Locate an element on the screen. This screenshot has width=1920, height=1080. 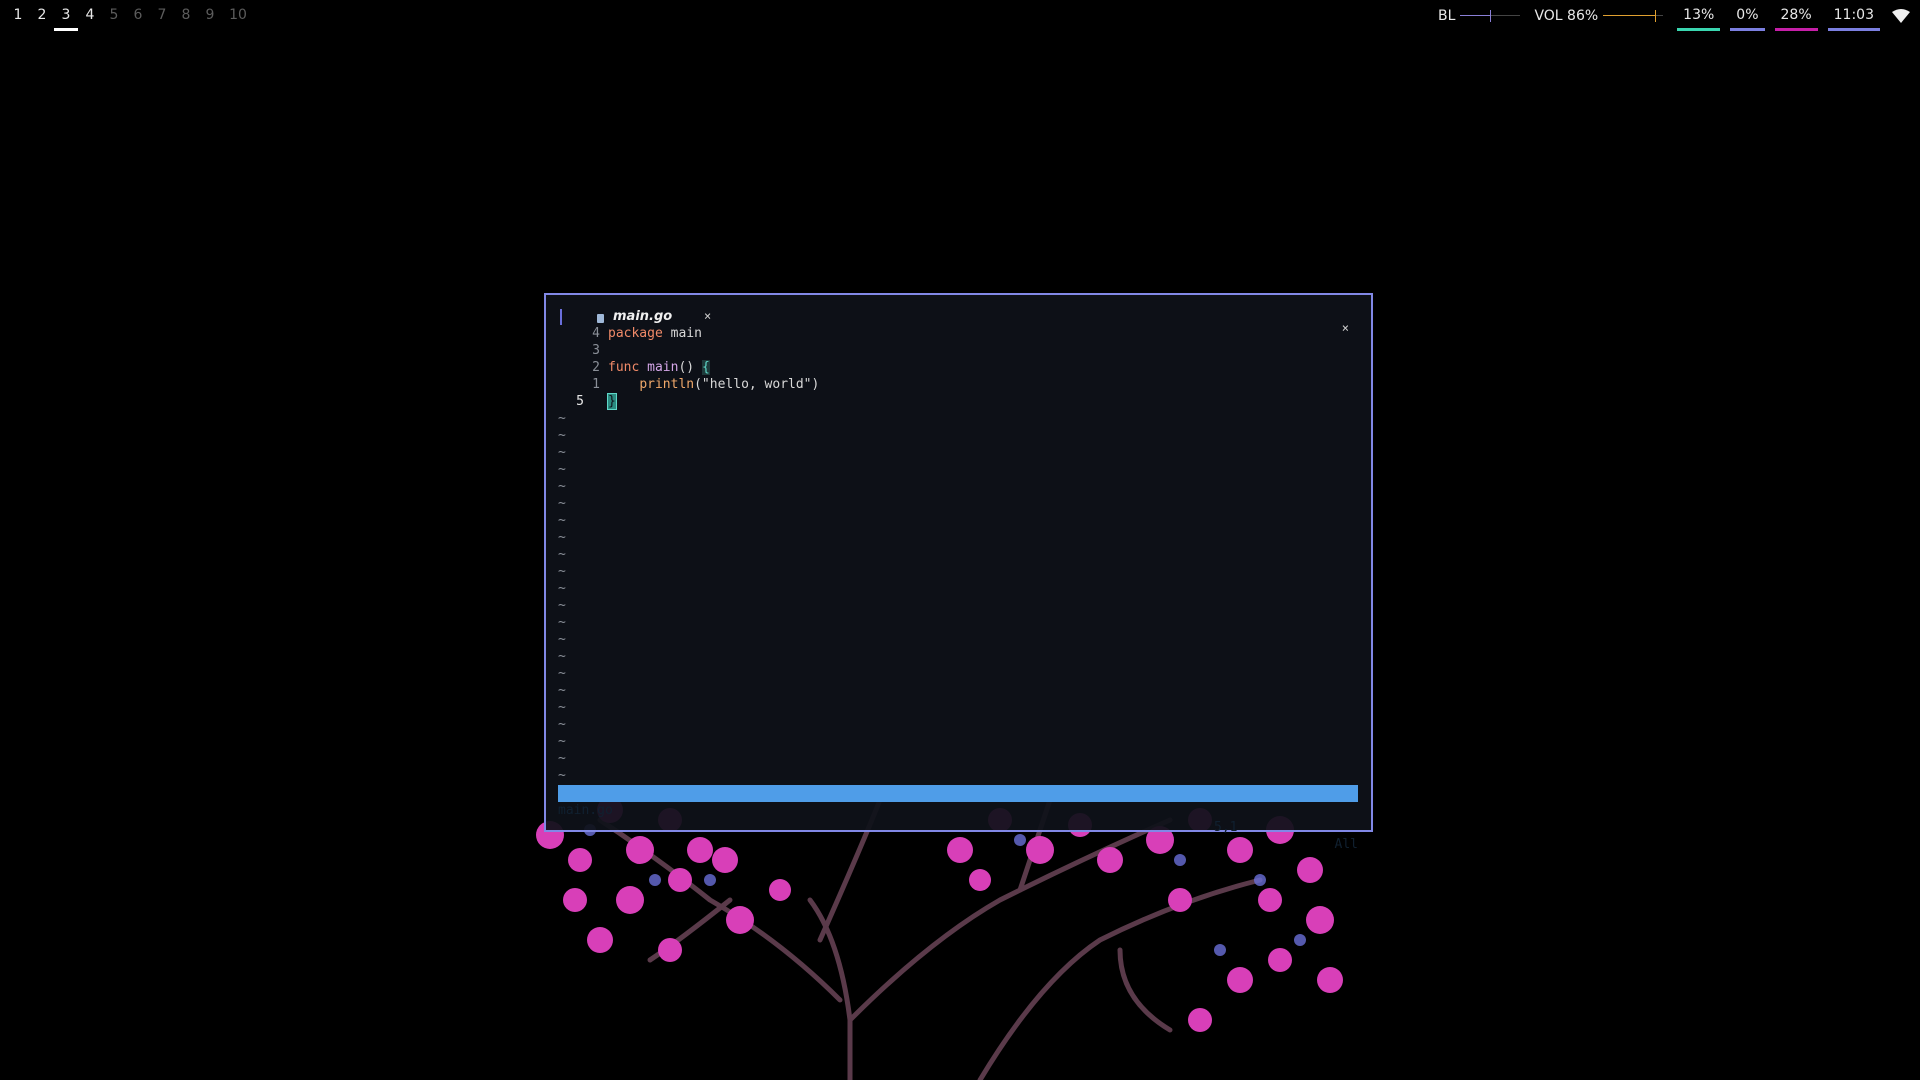
tab-bar: main.go × × is located at coordinates (958, 321).